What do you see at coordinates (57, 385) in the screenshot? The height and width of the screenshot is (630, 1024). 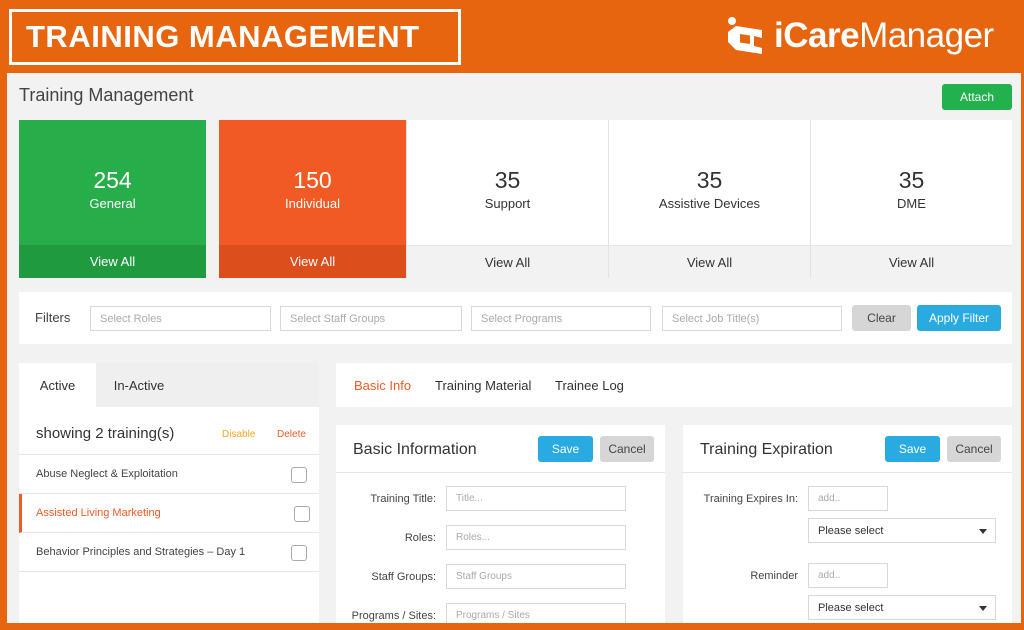 I see `tab-active: Active` at bounding box center [57, 385].